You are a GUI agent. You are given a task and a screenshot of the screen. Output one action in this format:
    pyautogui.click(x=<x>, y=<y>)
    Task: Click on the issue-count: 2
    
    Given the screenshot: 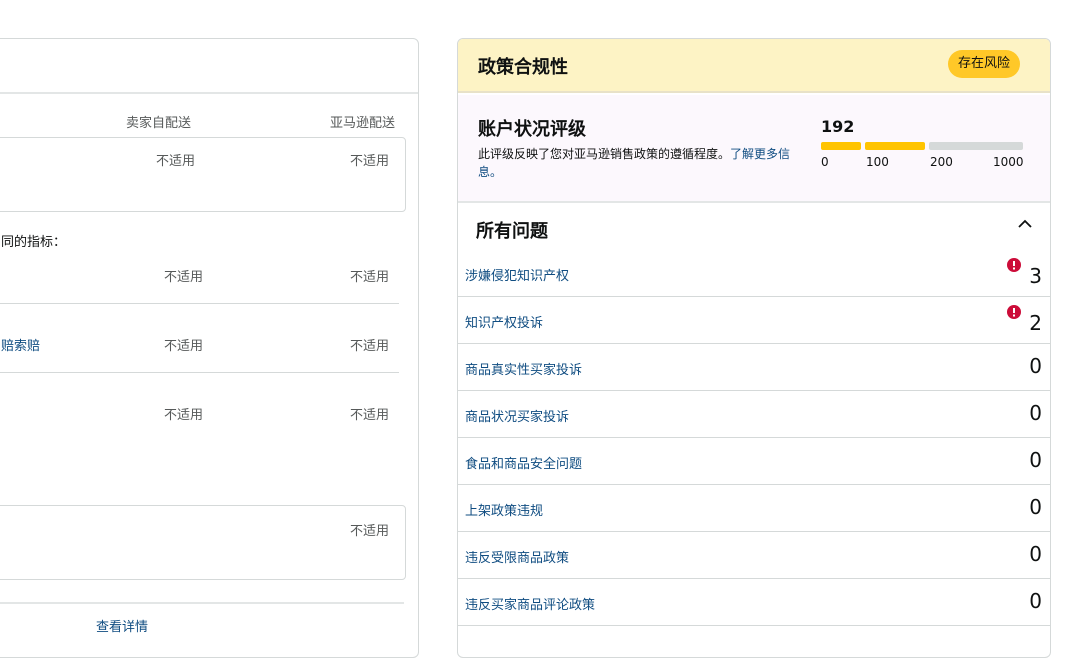 What is the action you would take?
    pyautogui.click(x=1035, y=323)
    